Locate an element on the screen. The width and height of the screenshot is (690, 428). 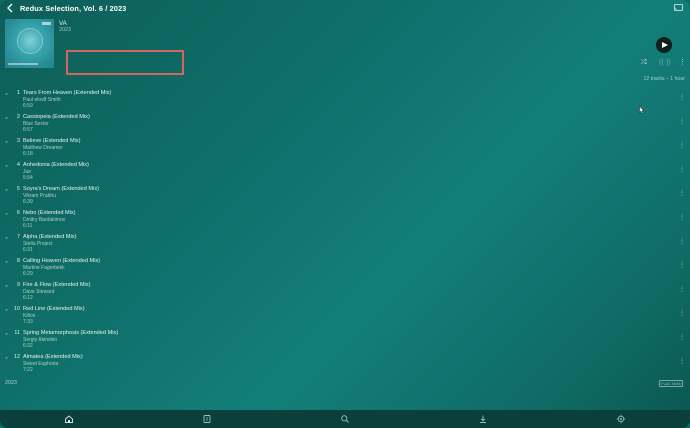
track-number: 7 is located at coordinates (18, 236).